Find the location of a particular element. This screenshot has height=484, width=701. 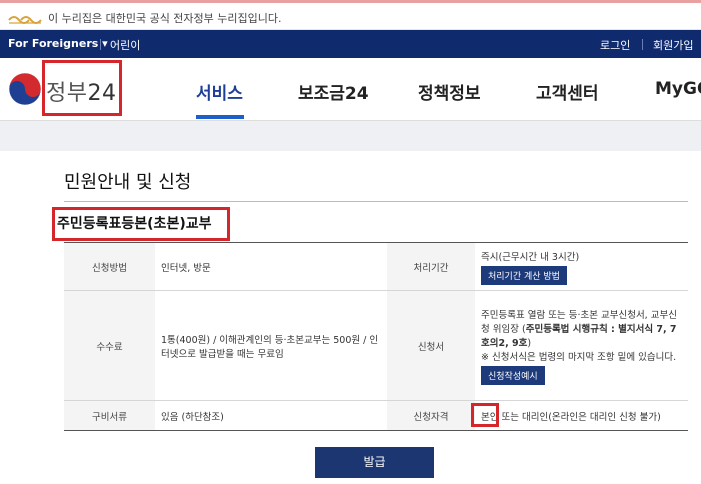

active-tab-indicator is located at coordinates (220, 117).